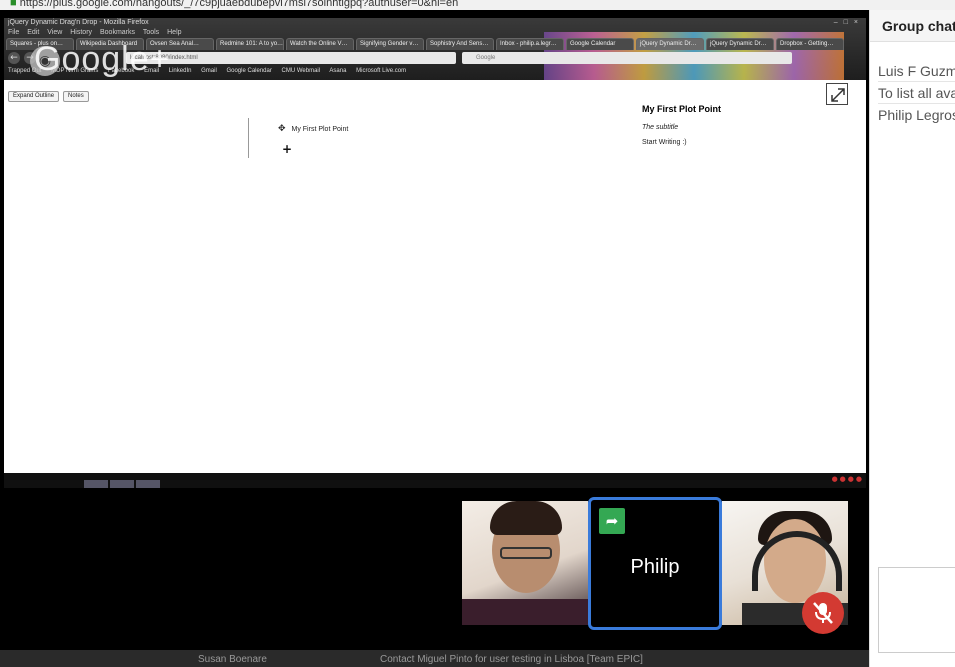 This screenshot has height=667, width=955. I want to click on plot-point-label: My First Plot Point, so click(320, 129).